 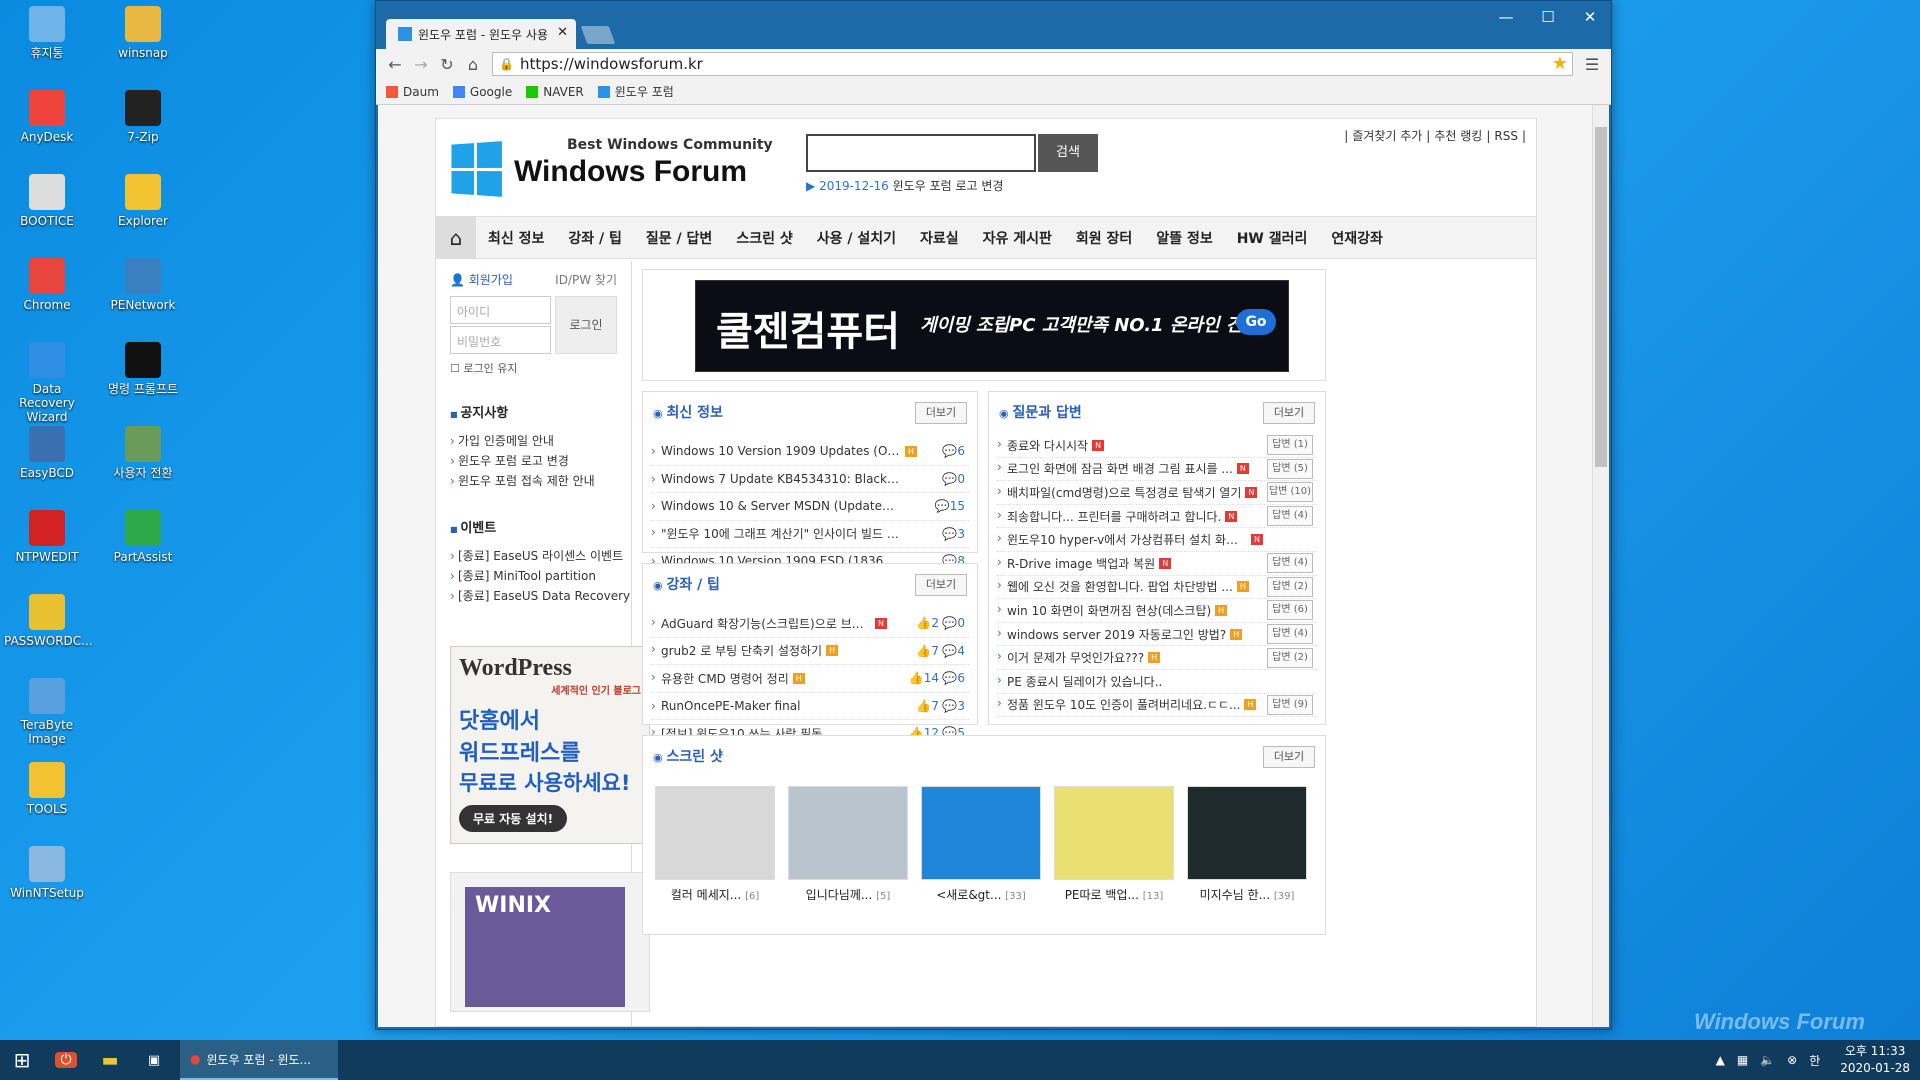 What do you see at coordinates (1290, 610) in the screenshot?
I see `answer-count-badge: 답변 (6)` at bounding box center [1290, 610].